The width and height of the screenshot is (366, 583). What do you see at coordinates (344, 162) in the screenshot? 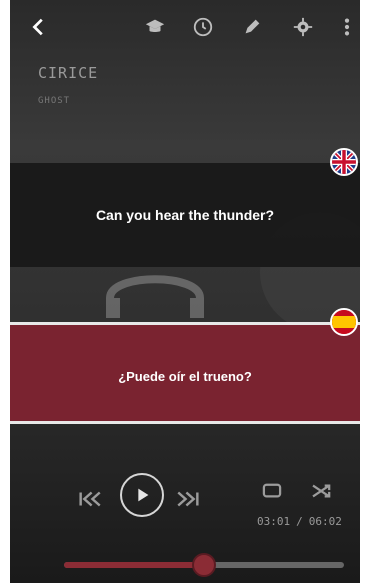
I see `uk-flag-icon` at bounding box center [344, 162].